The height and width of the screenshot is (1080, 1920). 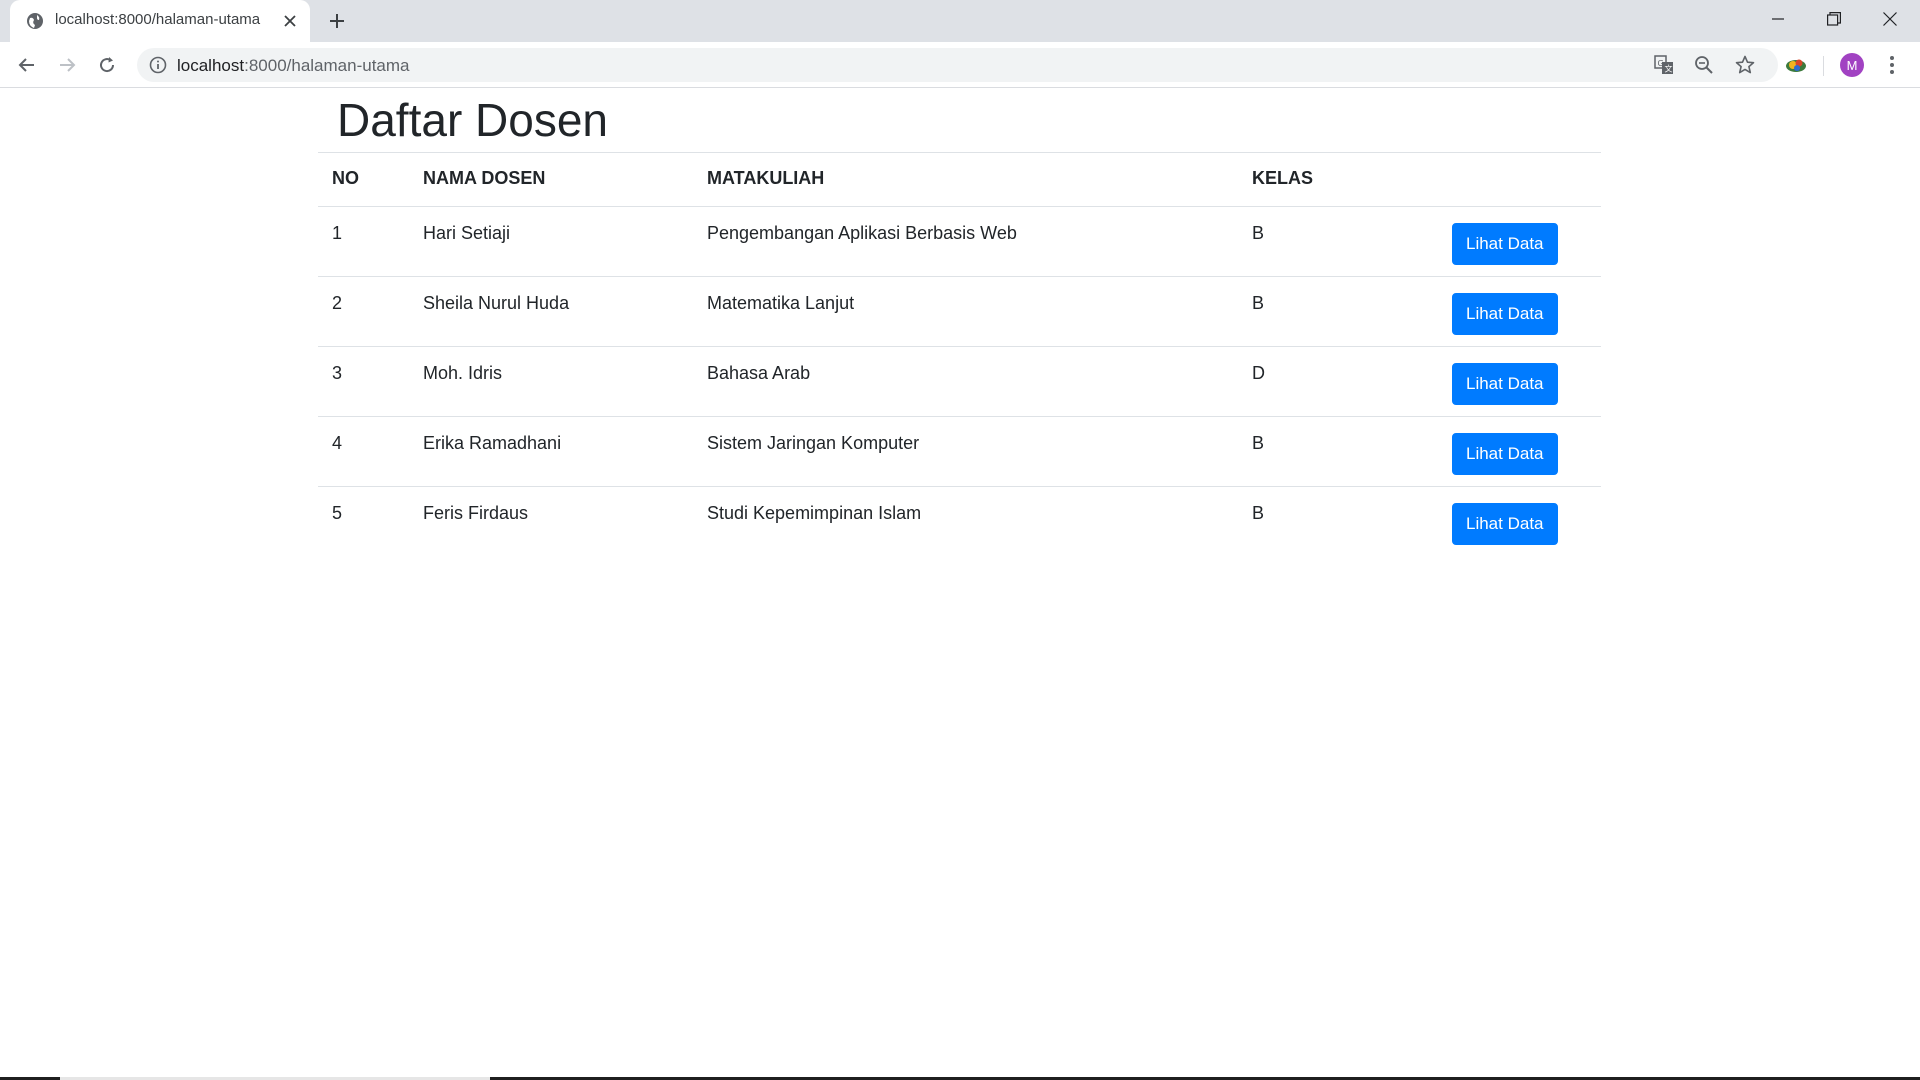 What do you see at coordinates (1338, 179) in the screenshot?
I see `column-header-kelas: KELAS` at bounding box center [1338, 179].